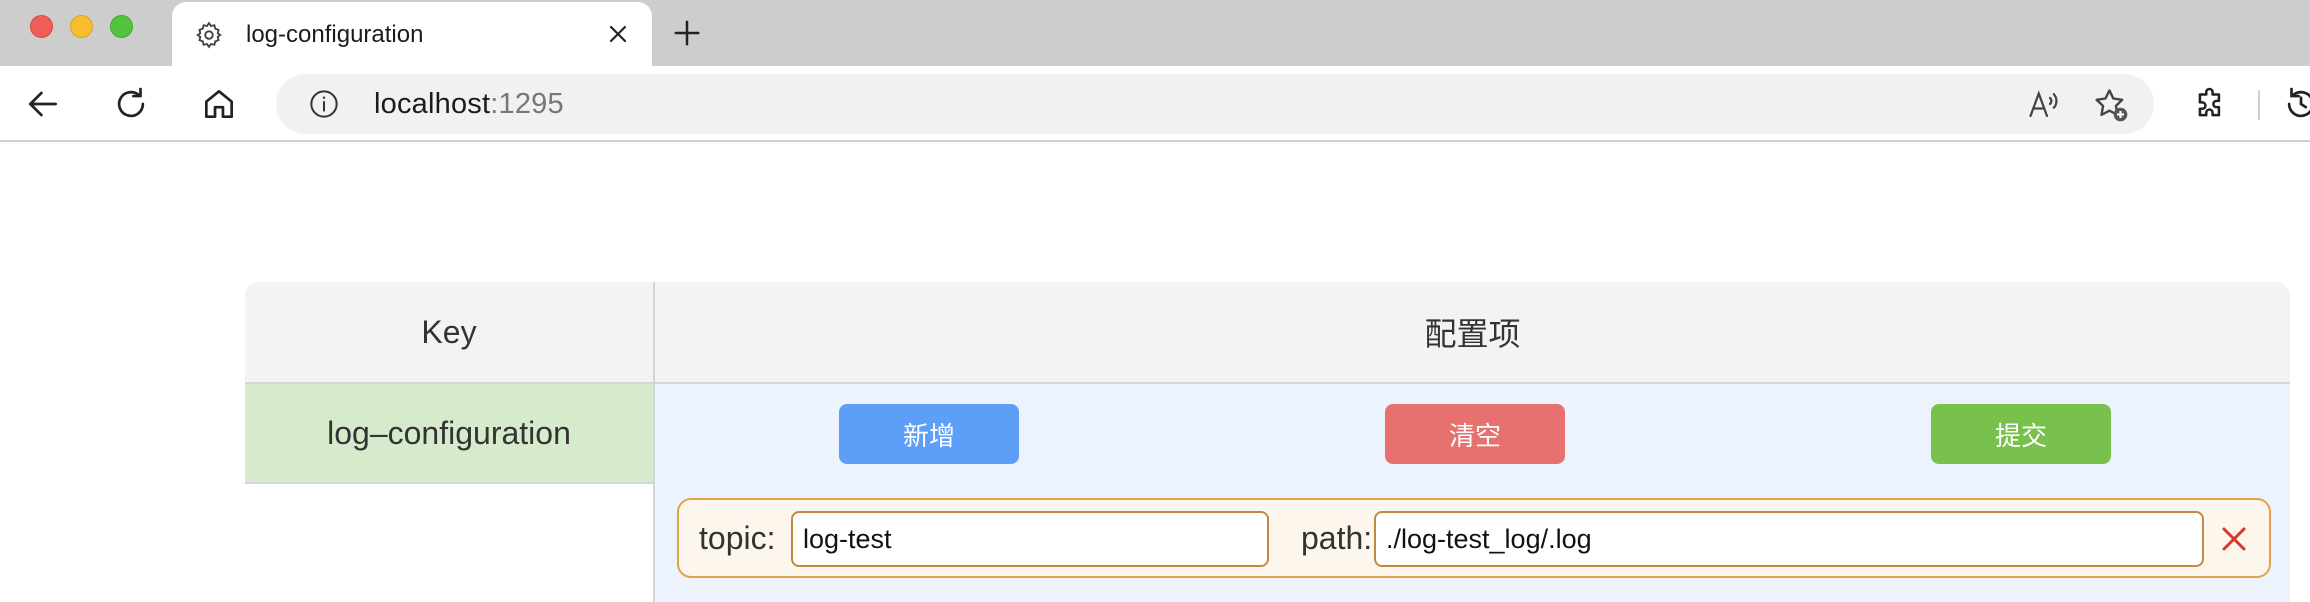 The height and width of the screenshot is (602, 2310). Describe the element at coordinates (335, 34) in the screenshot. I see `tab-title: log-configuration` at that location.